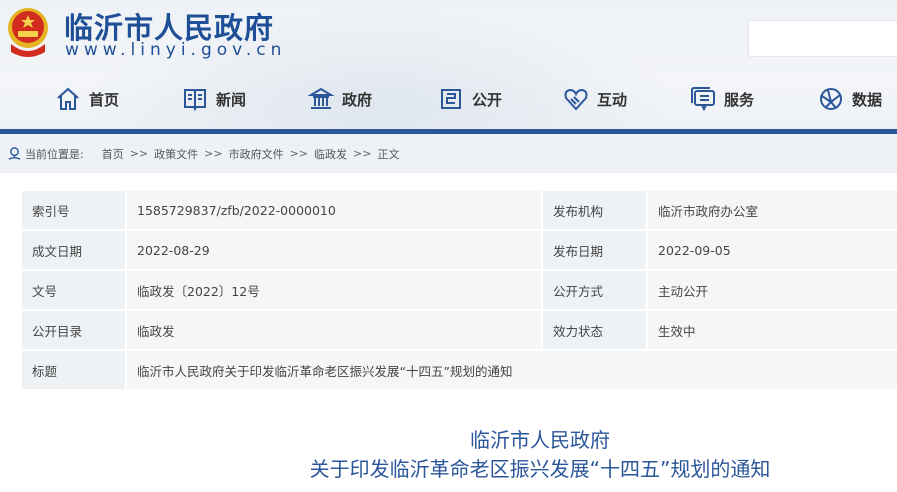 This screenshot has width=897, height=492. I want to click on location-icon, so click(14, 153).